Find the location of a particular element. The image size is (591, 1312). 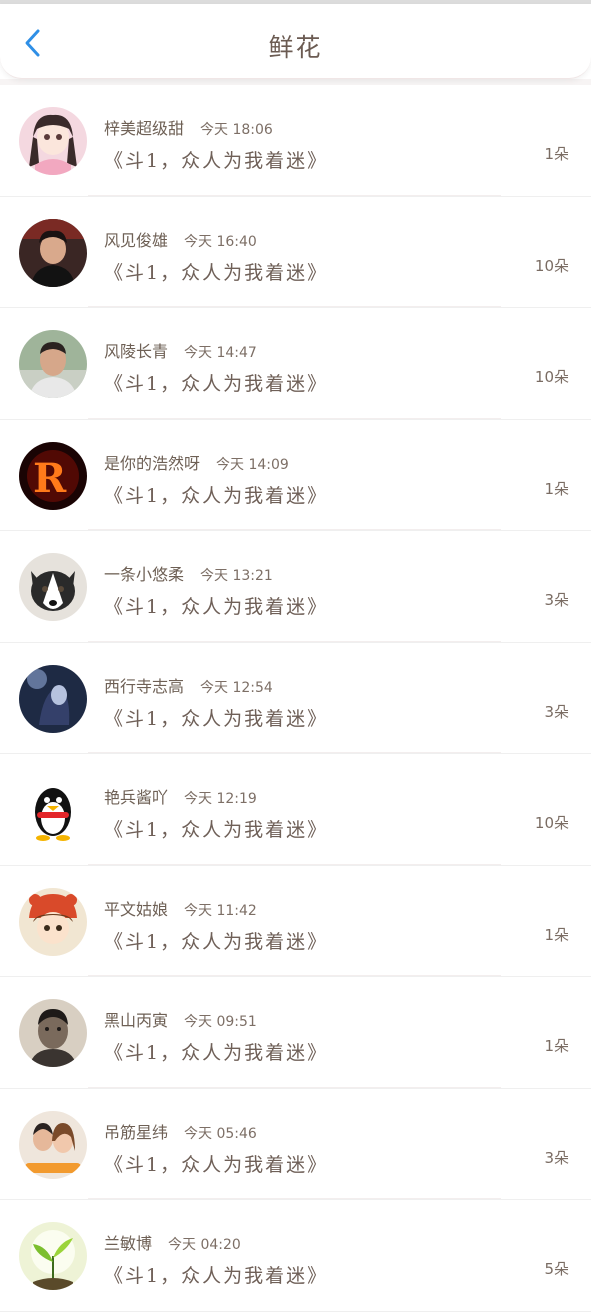

user-name: 平文姑娘 is located at coordinates (136, 909).